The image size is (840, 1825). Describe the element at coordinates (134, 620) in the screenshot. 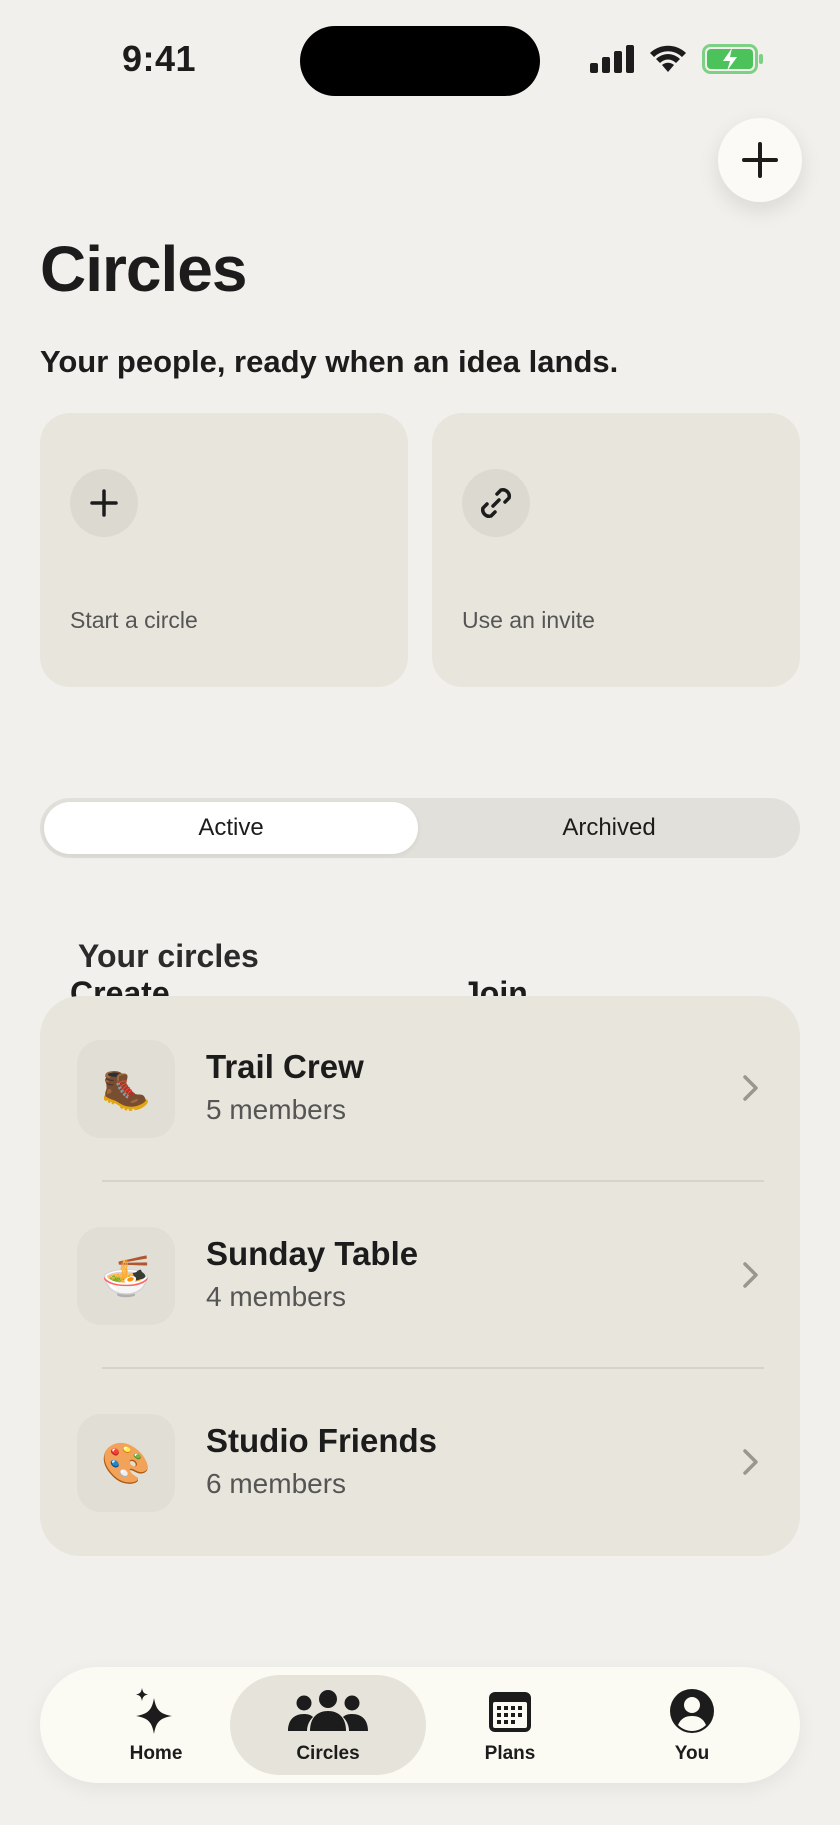

I see `create-card-subtitle: Start a circle` at that location.